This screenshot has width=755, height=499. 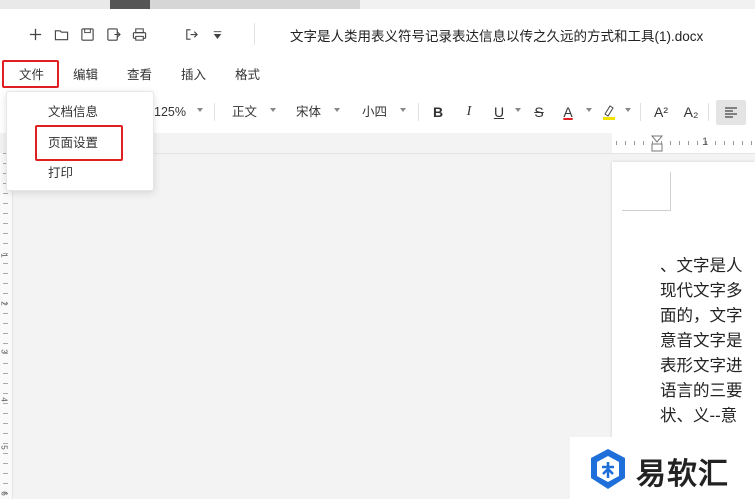 I want to click on subscript-button: A₂, so click(x=691, y=112).